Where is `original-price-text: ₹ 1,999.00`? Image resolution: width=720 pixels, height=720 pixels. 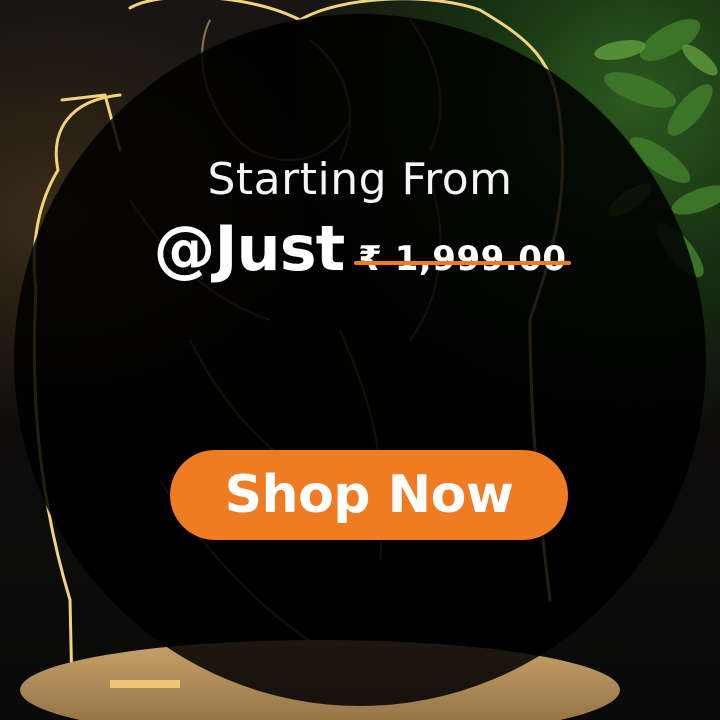 original-price-text: ₹ 1,999.00 is located at coordinates (462, 259).